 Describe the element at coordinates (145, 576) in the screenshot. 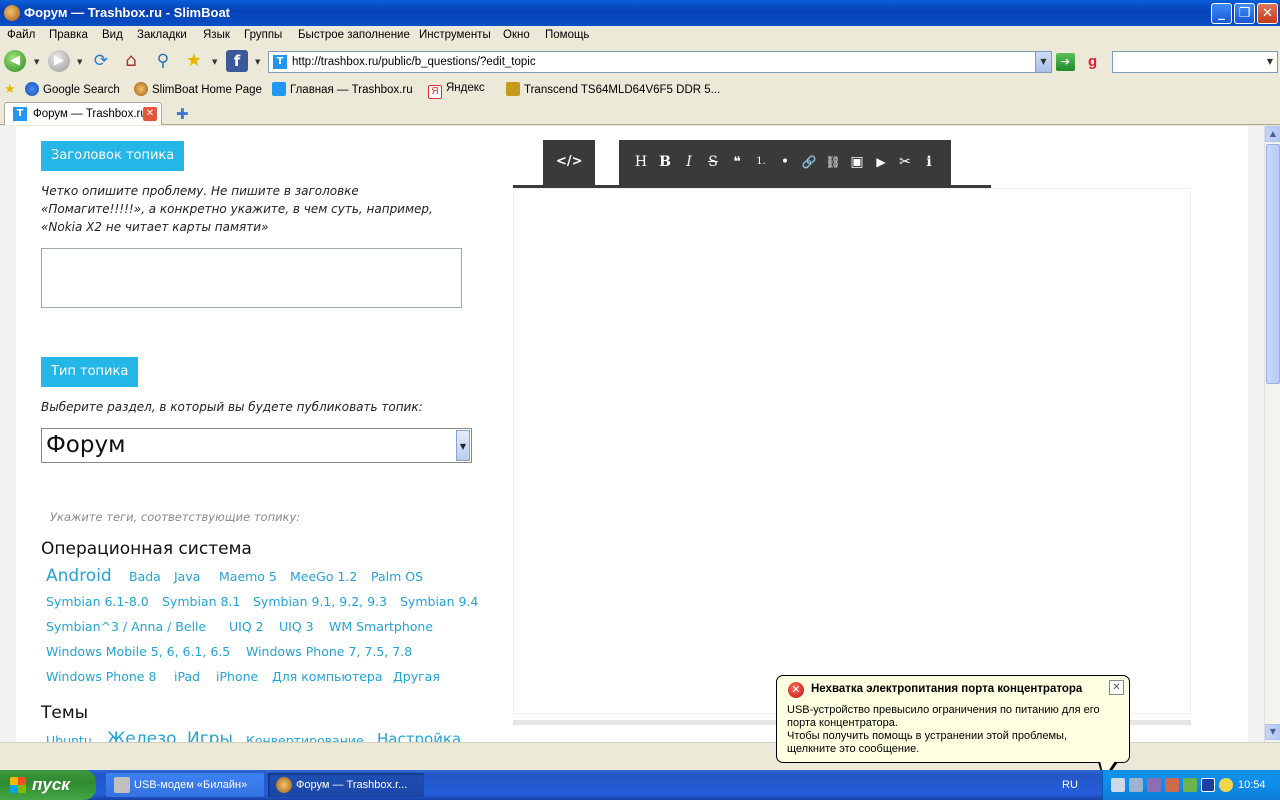

I see `tag-link: Bada` at that location.